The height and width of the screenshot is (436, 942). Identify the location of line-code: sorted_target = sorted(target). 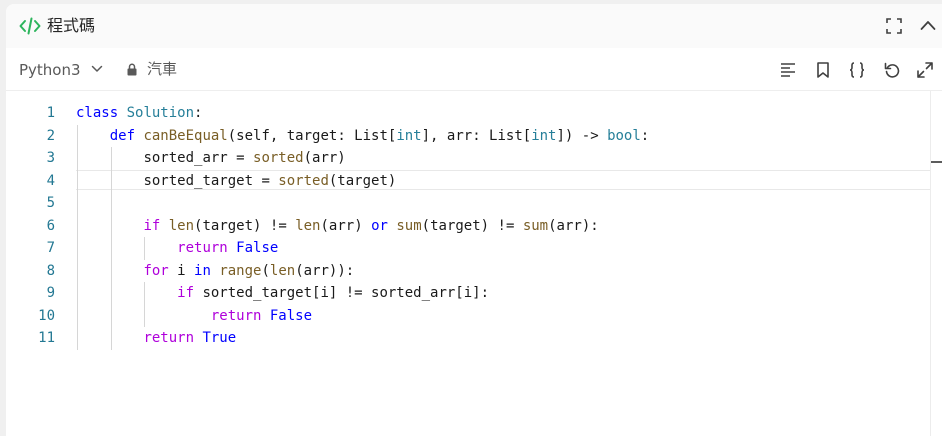
(236, 181).